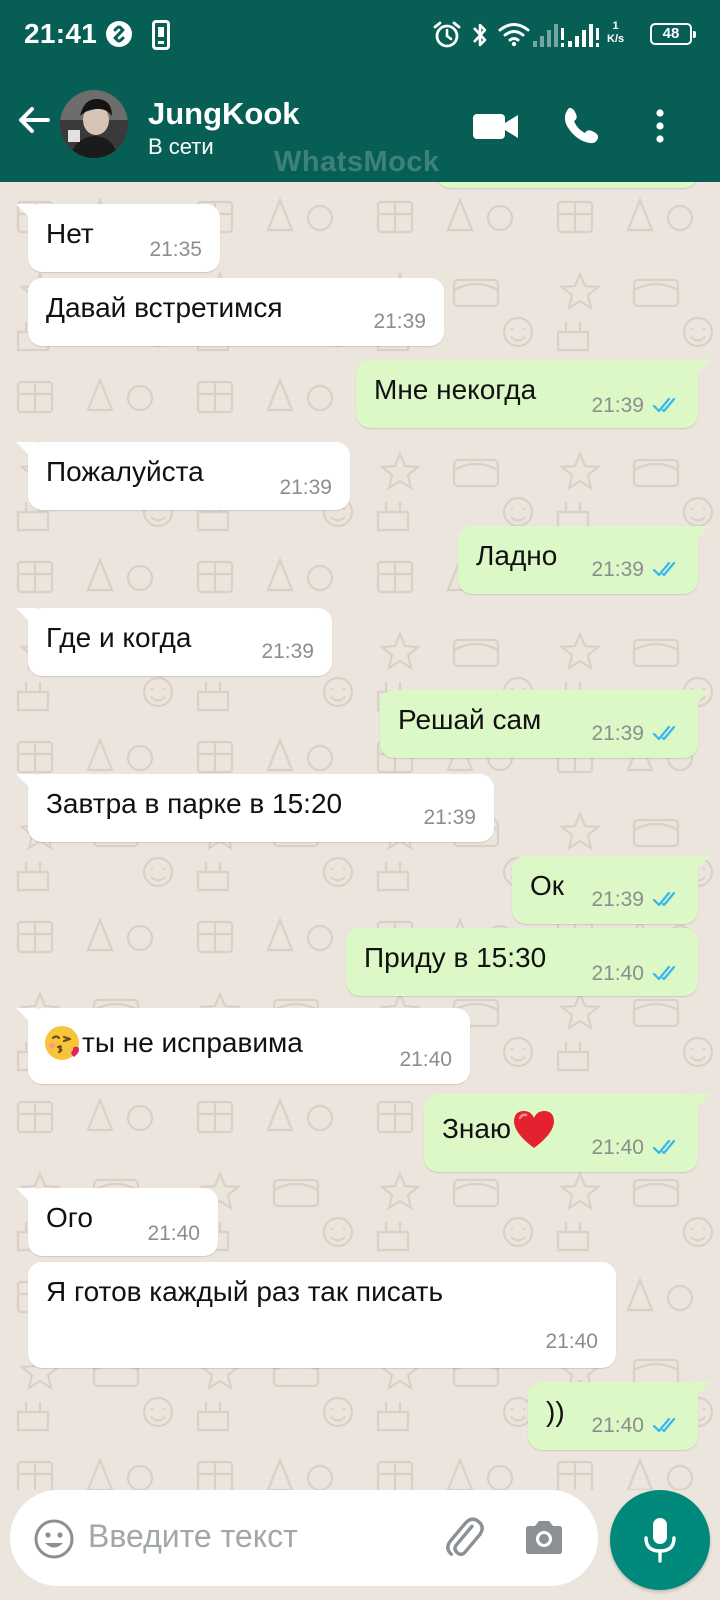  What do you see at coordinates (514, 35) in the screenshot?
I see `wifi-icon` at bounding box center [514, 35].